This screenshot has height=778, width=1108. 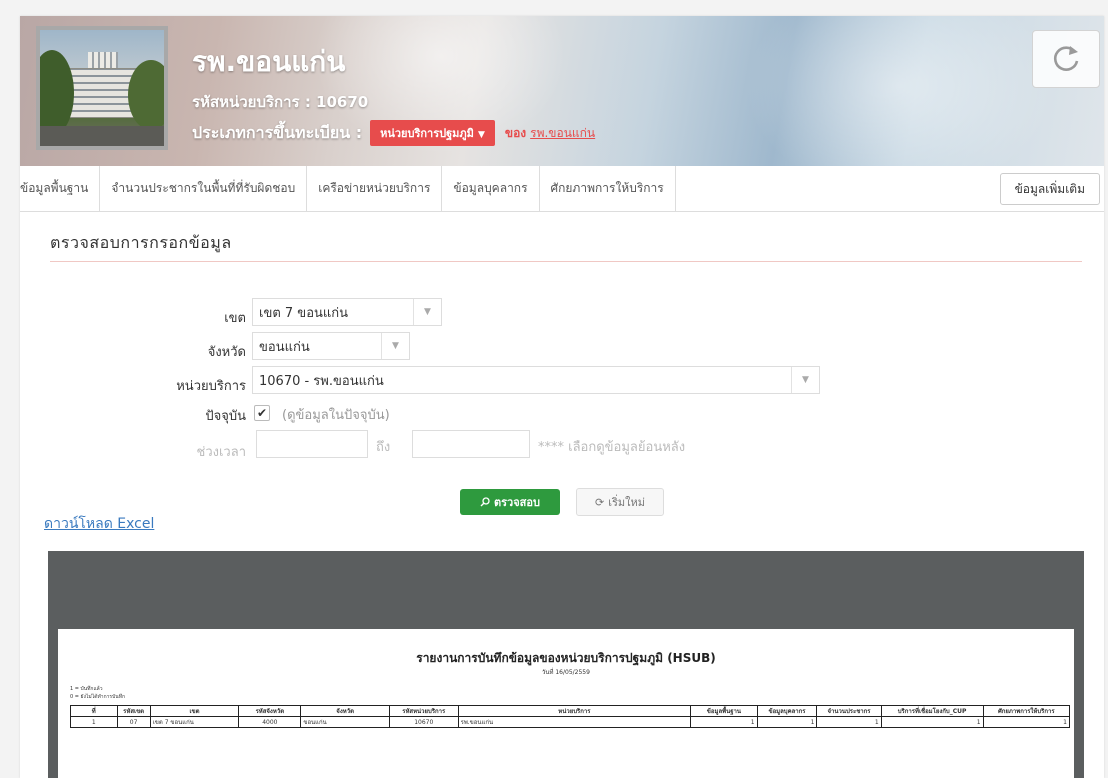 I want to click on current-note: (ดูข้อมูลในปัจจุบัน), so click(x=336, y=415).